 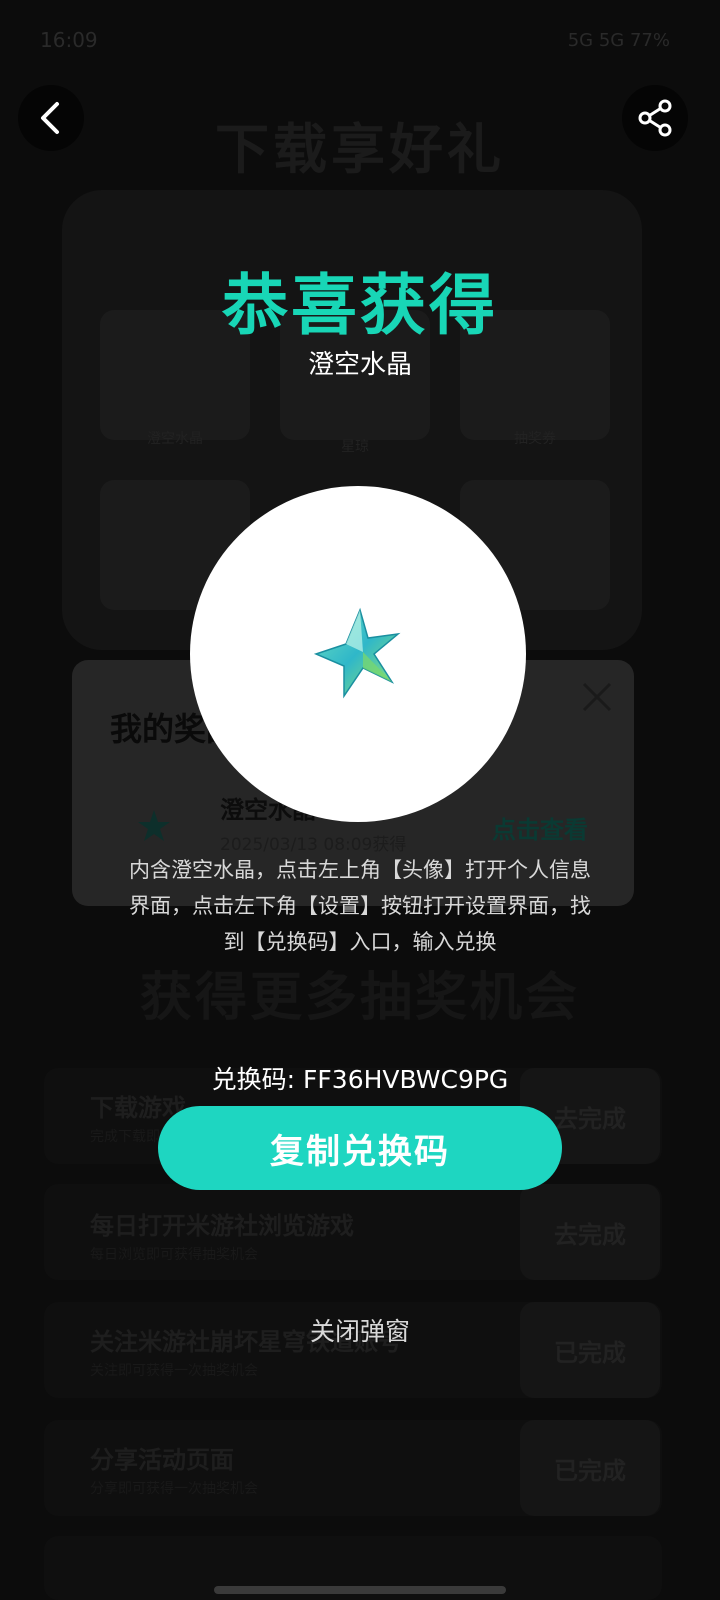 I want to click on redeem-code-line: 兑换码: FF36HVBWC9PG, so click(x=360, y=1078).